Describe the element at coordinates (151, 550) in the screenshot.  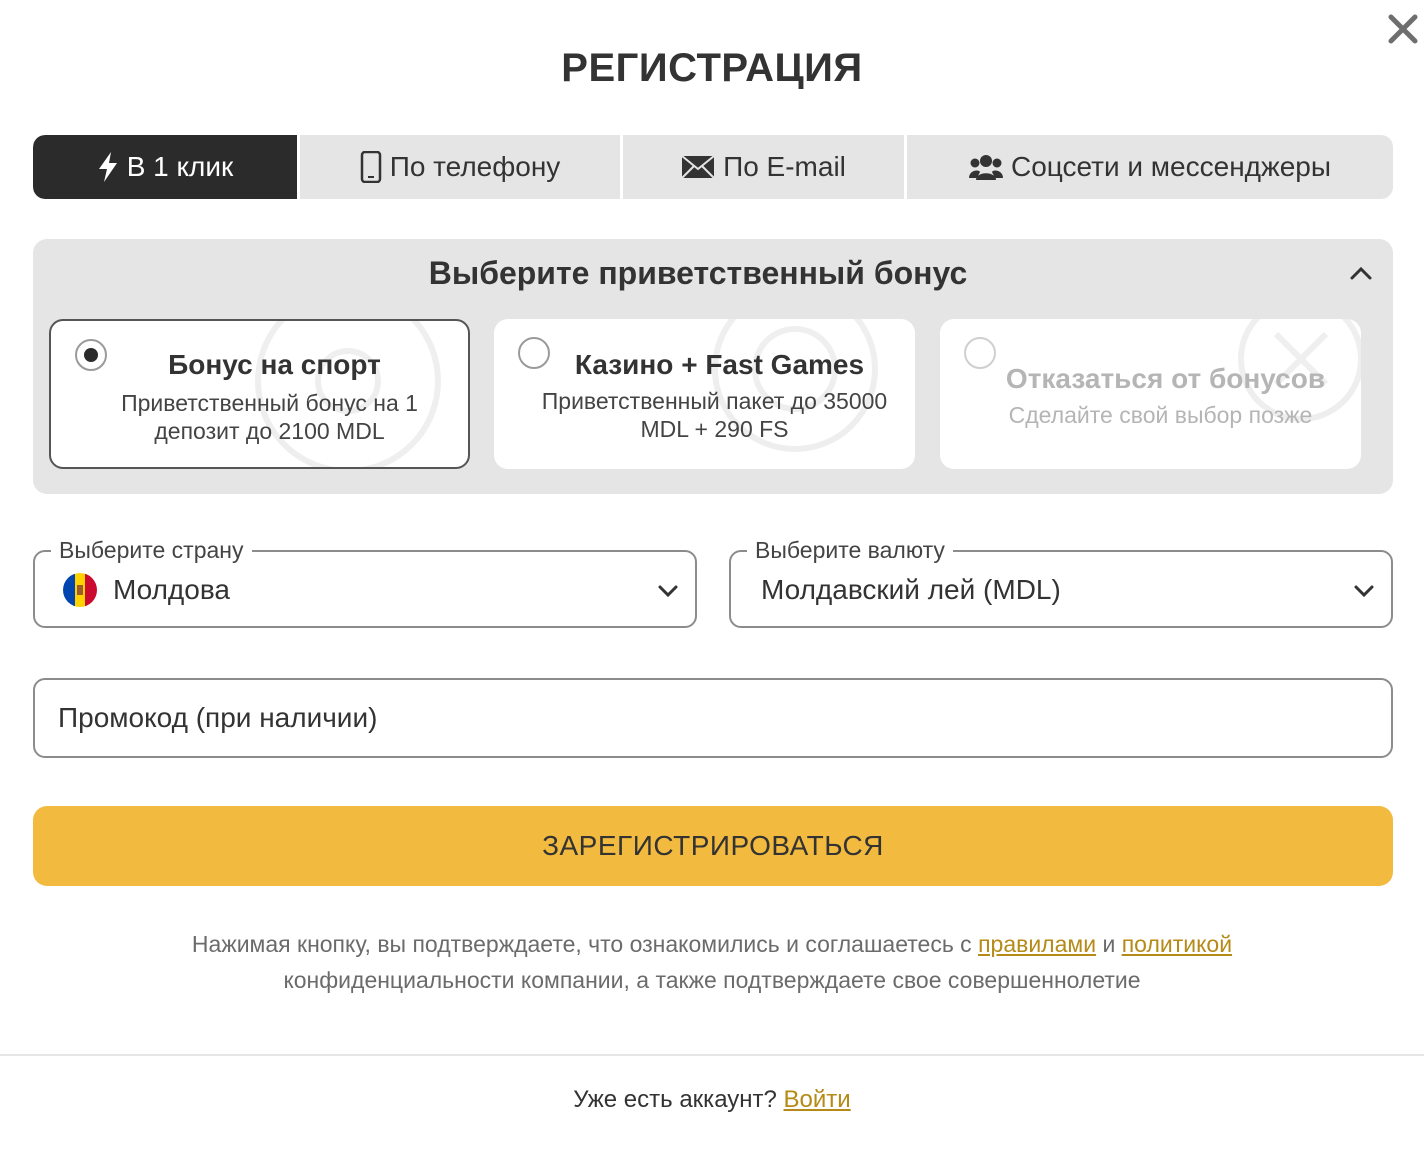
I see `country-select-label: Выберите страну` at that location.